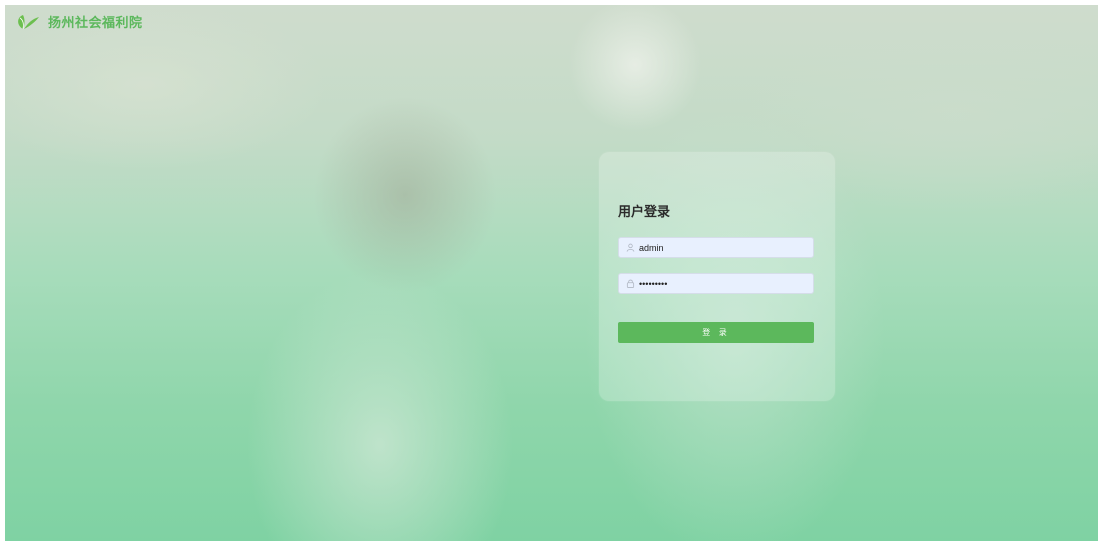  What do you see at coordinates (723, 283) in the screenshot?
I see `password-input` at bounding box center [723, 283].